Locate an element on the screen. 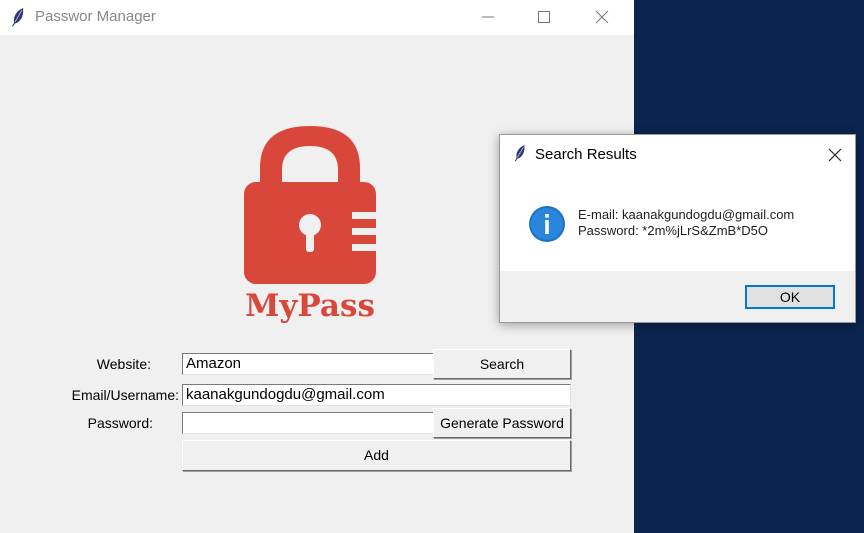  dialog-title: Search Results is located at coordinates (586, 154).